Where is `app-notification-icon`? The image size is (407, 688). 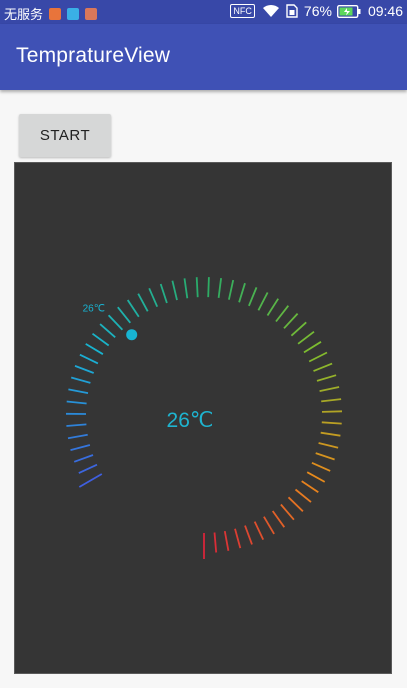 app-notification-icon is located at coordinates (91, 13).